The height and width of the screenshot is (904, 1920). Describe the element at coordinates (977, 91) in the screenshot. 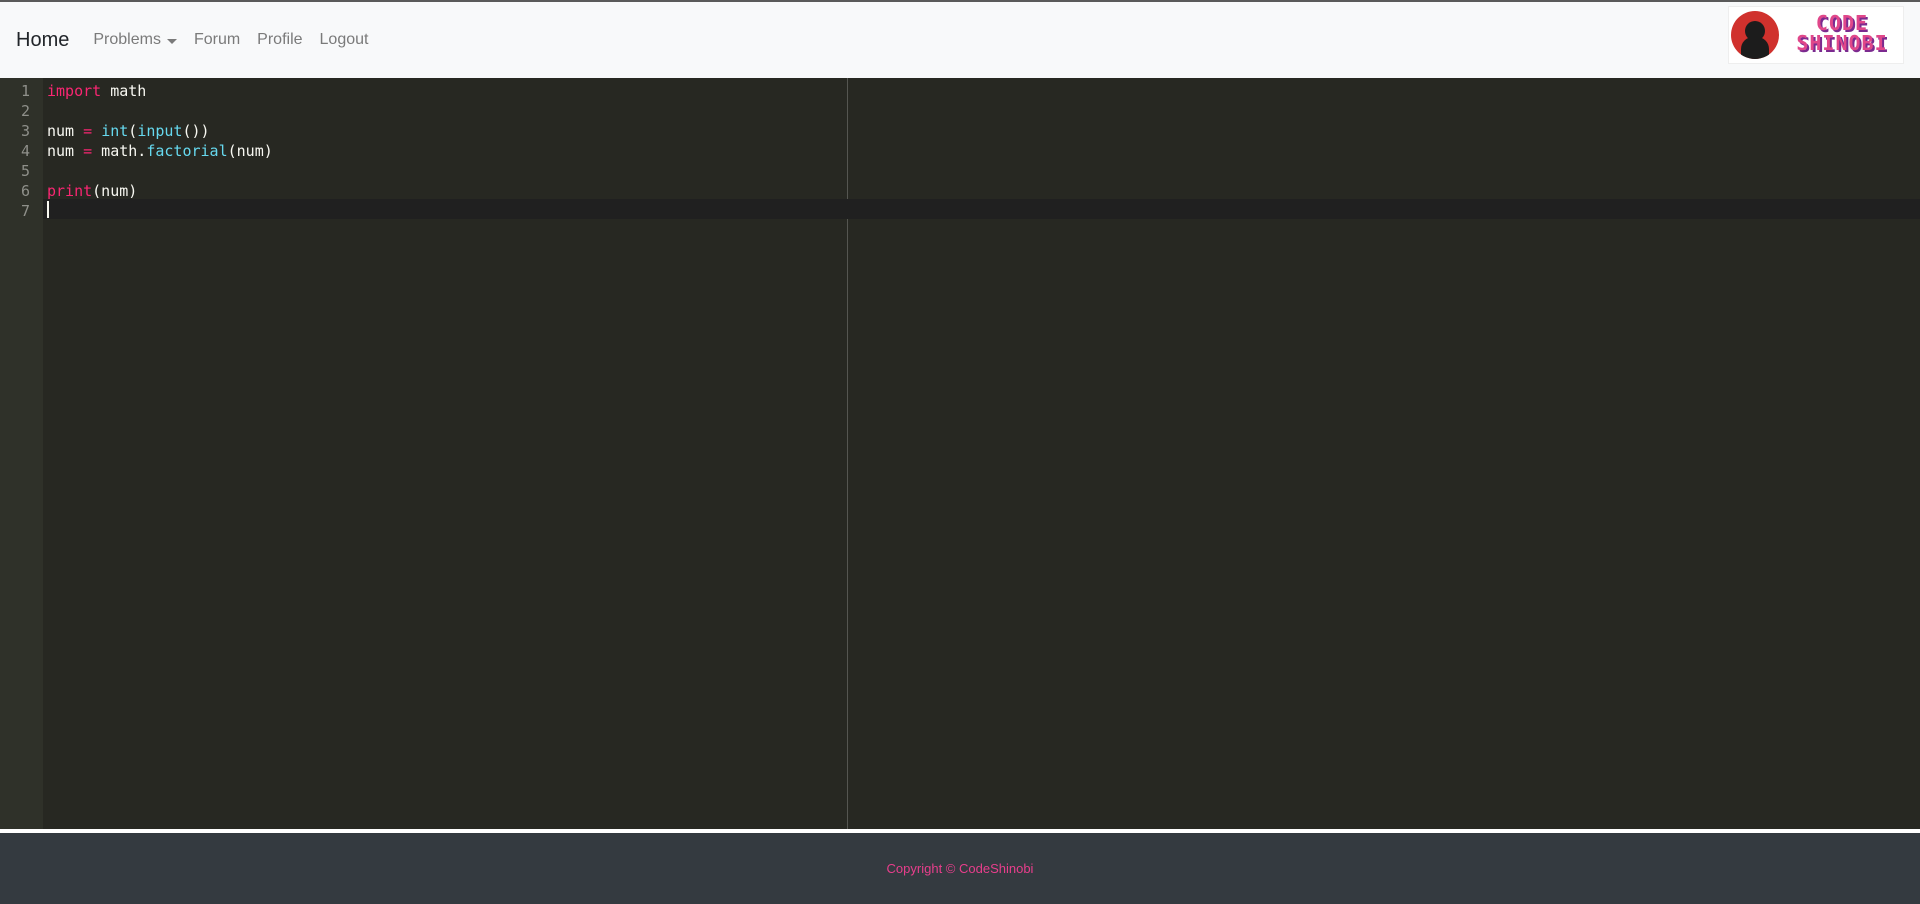

I see `code-line: import math` at that location.